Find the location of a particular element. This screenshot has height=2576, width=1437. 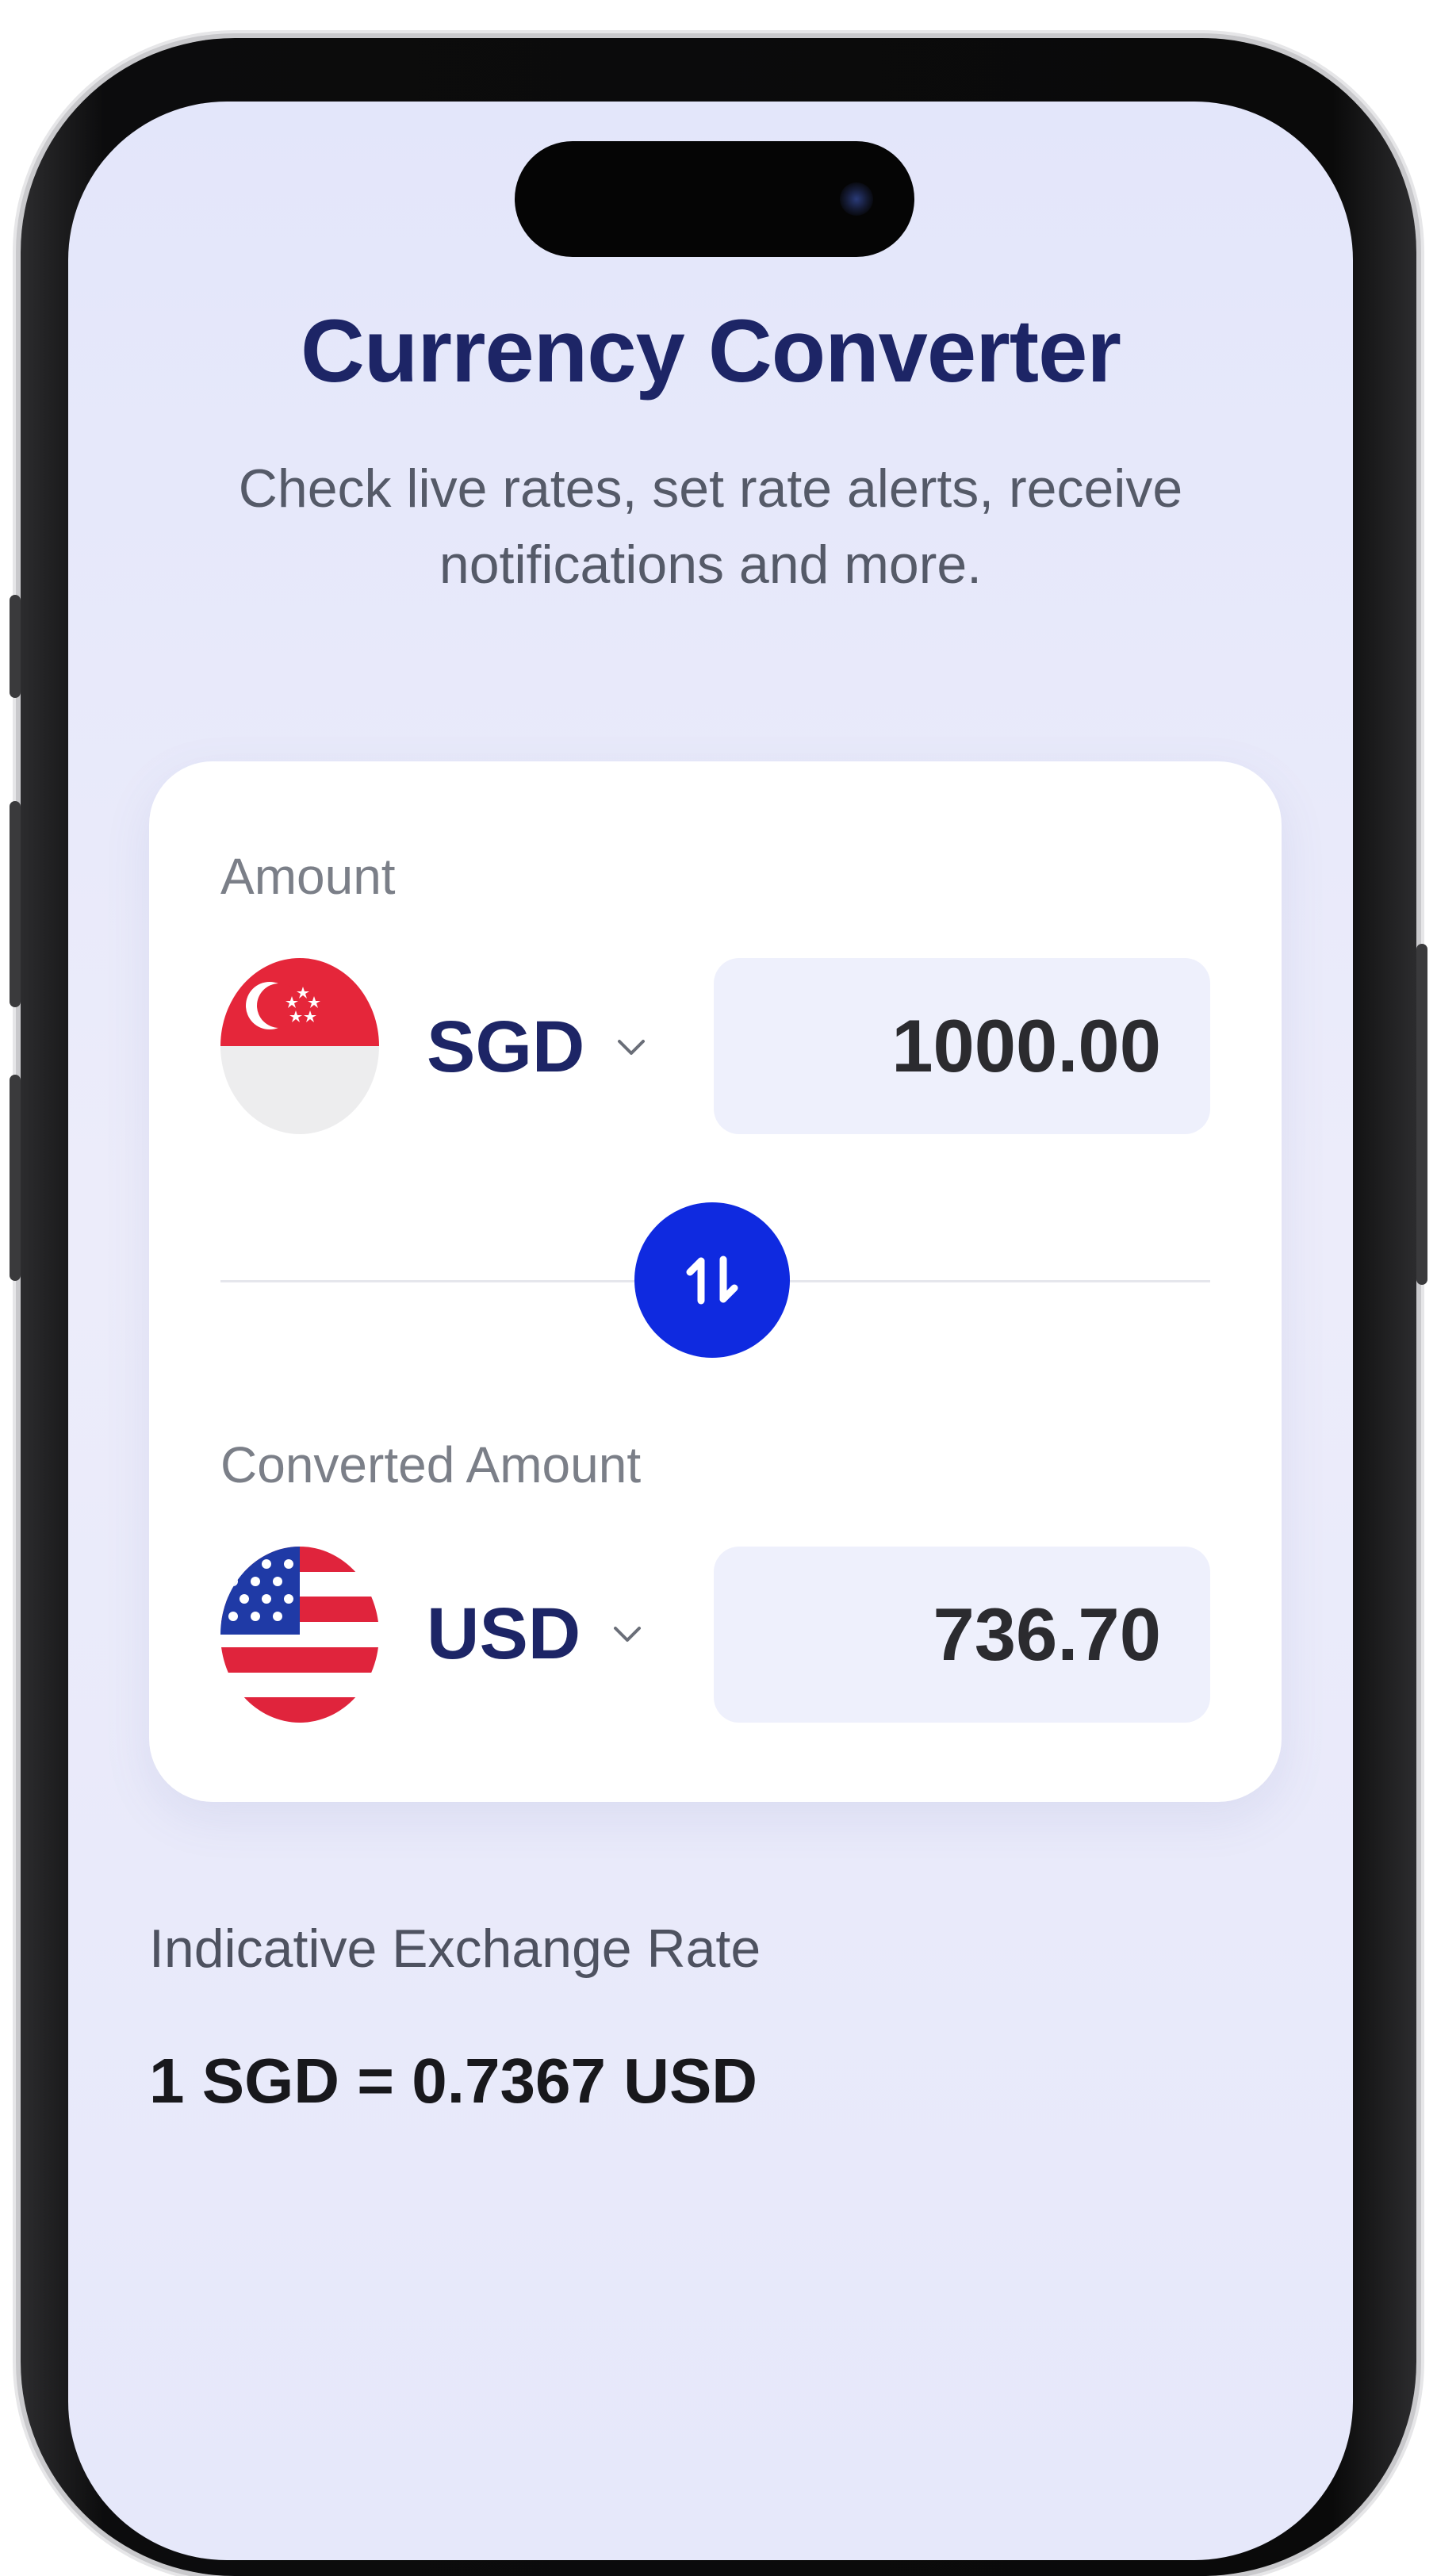

singapore-flag-icon is located at coordinates (299, 1046).